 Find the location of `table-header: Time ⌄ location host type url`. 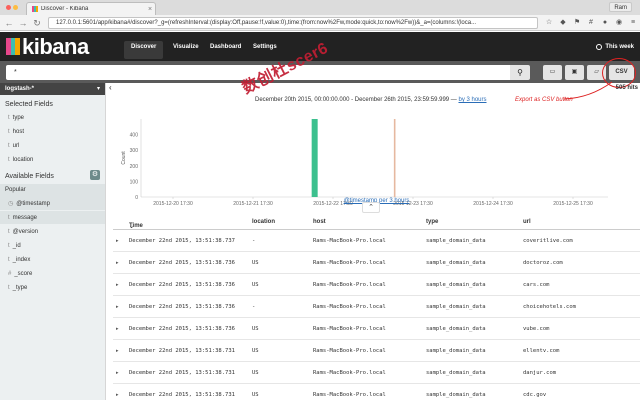

table-header: Time ⌄ location host type url is located at coordinates (376, 222).